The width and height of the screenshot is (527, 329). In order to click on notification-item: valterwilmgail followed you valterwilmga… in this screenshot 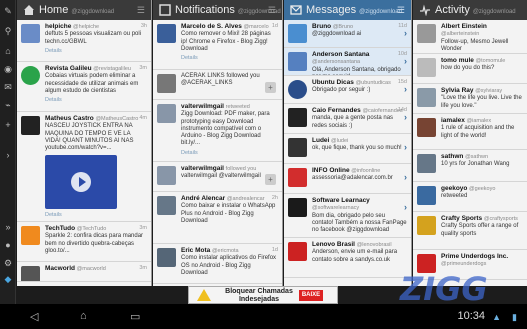, I will do `click(217, 177)`.